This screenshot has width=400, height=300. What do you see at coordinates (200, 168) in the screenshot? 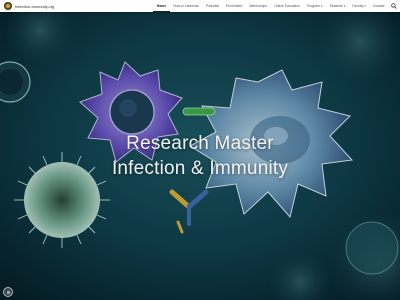
I see `hero-title-line-2: Infection & Immunity` at bounding box center [200, 168].